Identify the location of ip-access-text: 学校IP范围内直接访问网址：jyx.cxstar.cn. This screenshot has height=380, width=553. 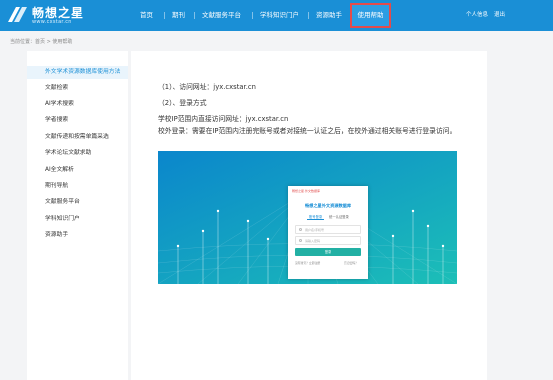
(223, 119).